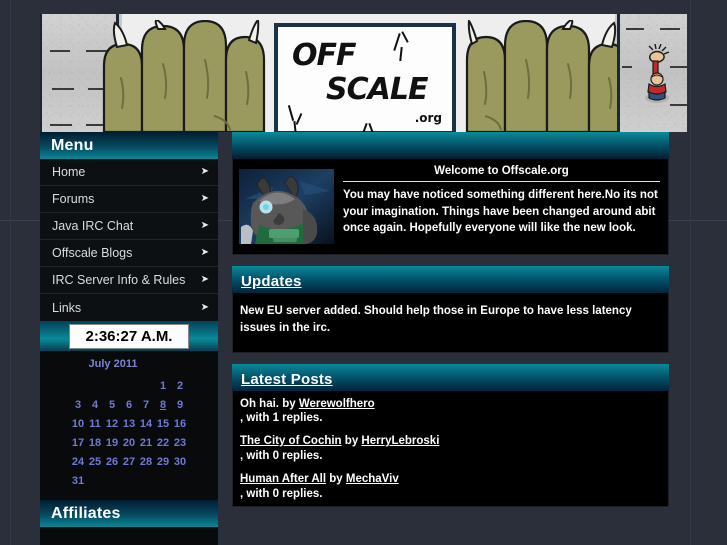  Describe the element at coordinates (271, 281) in the screenshot. I see `updates-title: Updates` at that location.